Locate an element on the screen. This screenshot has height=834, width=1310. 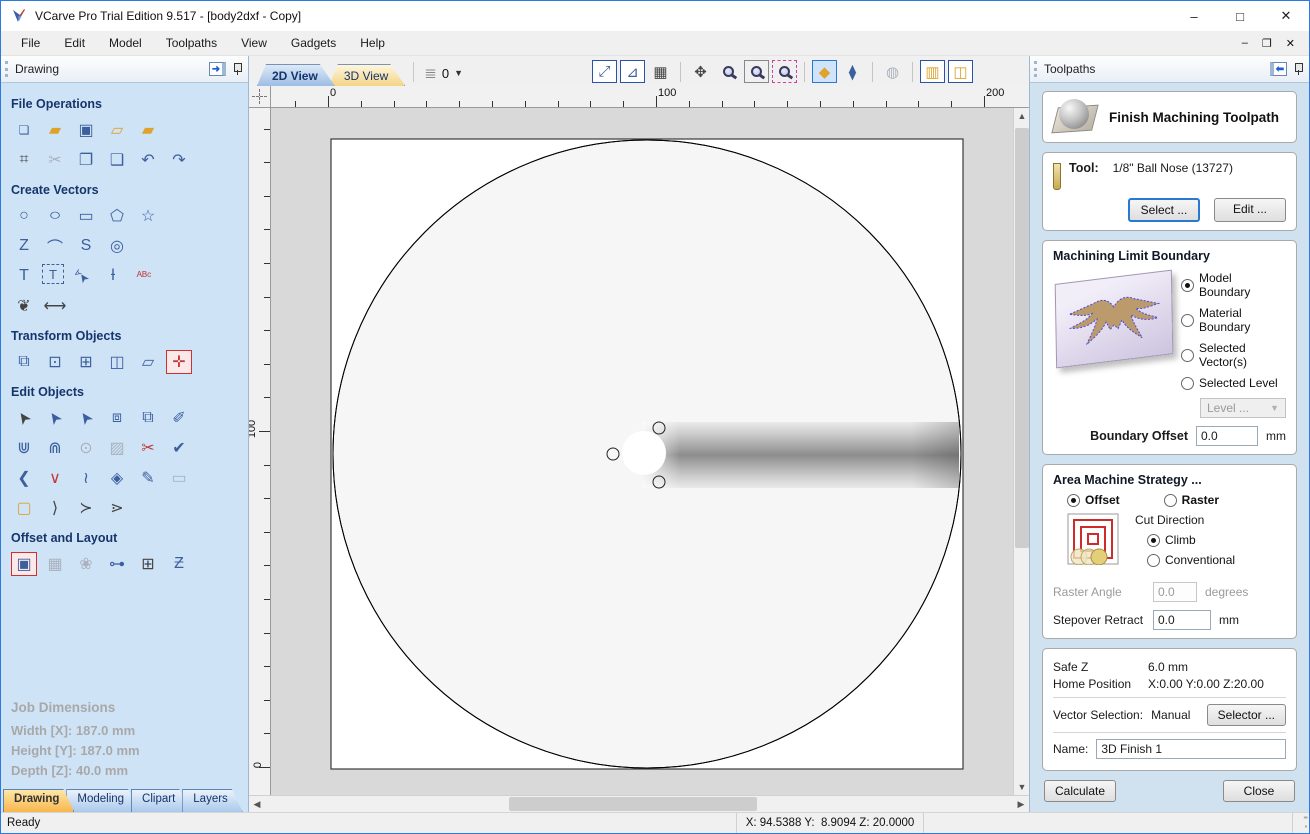
horizontal-scroll-thumb is located at coordinates (633, 804).